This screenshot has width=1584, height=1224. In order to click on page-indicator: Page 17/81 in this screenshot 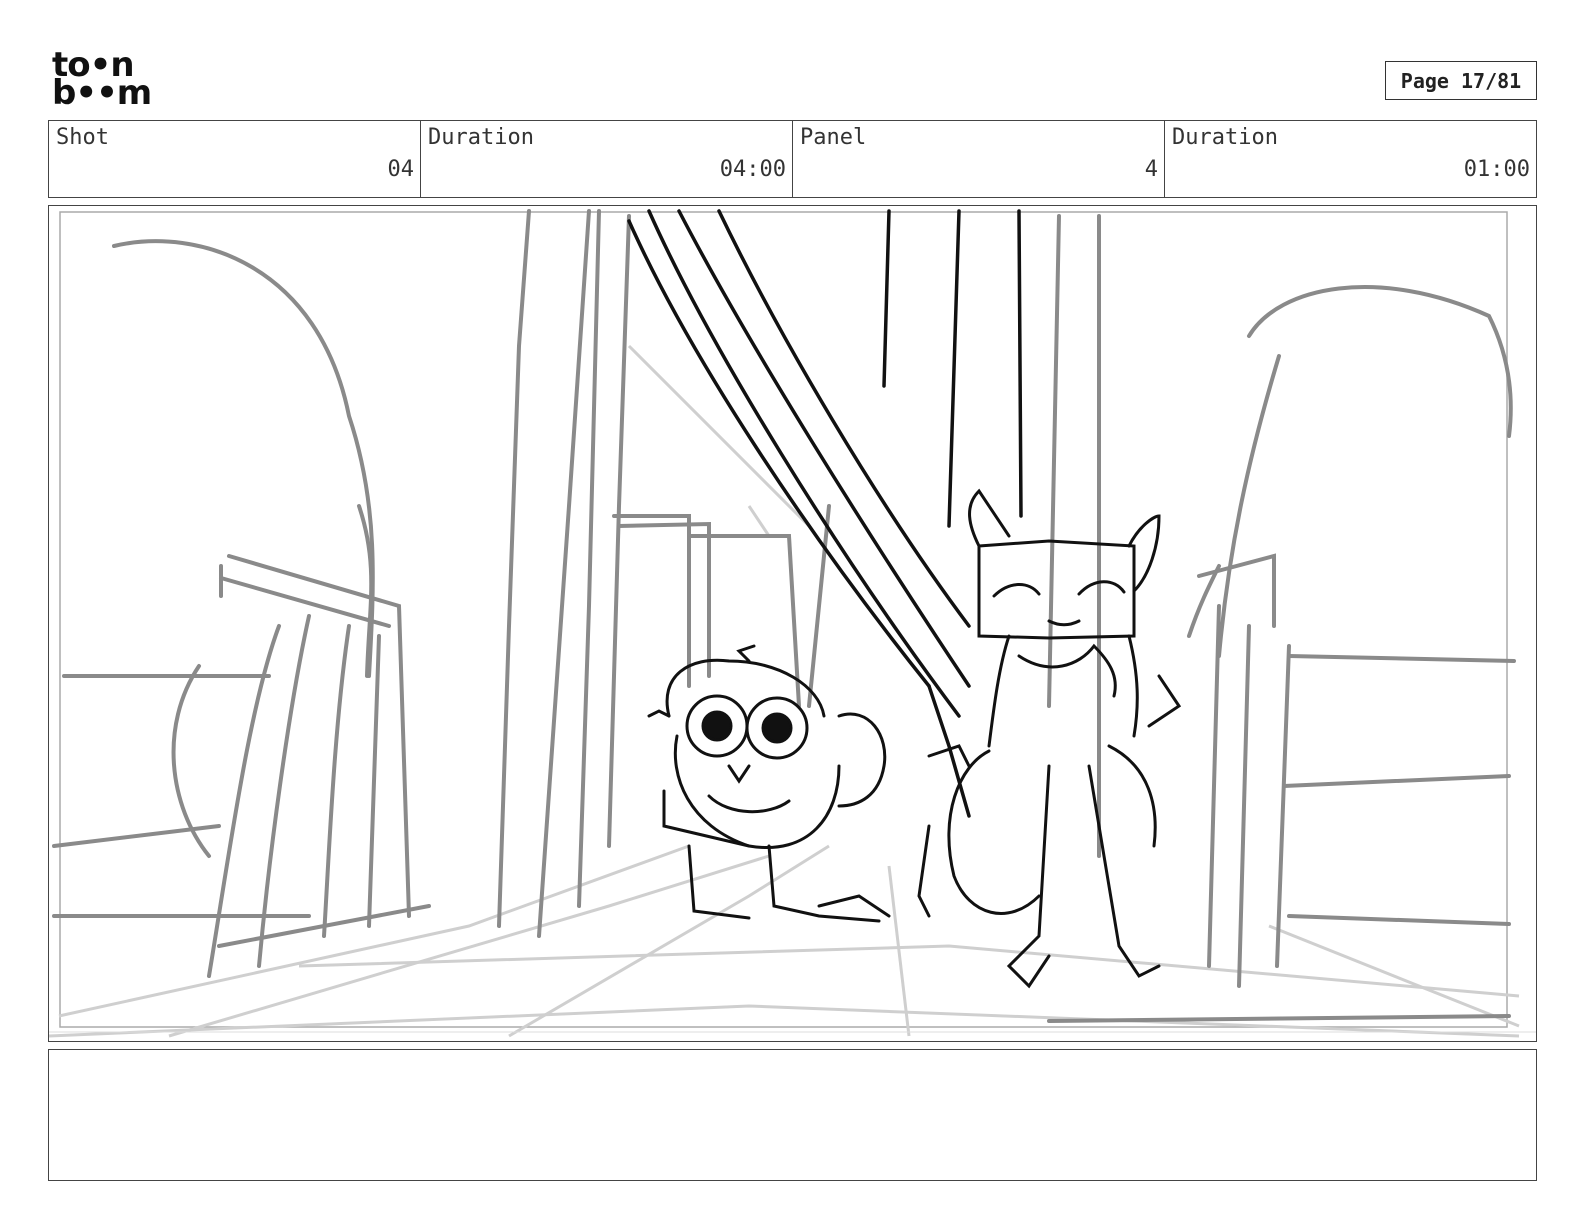, I will do `click(1461, 80)`.